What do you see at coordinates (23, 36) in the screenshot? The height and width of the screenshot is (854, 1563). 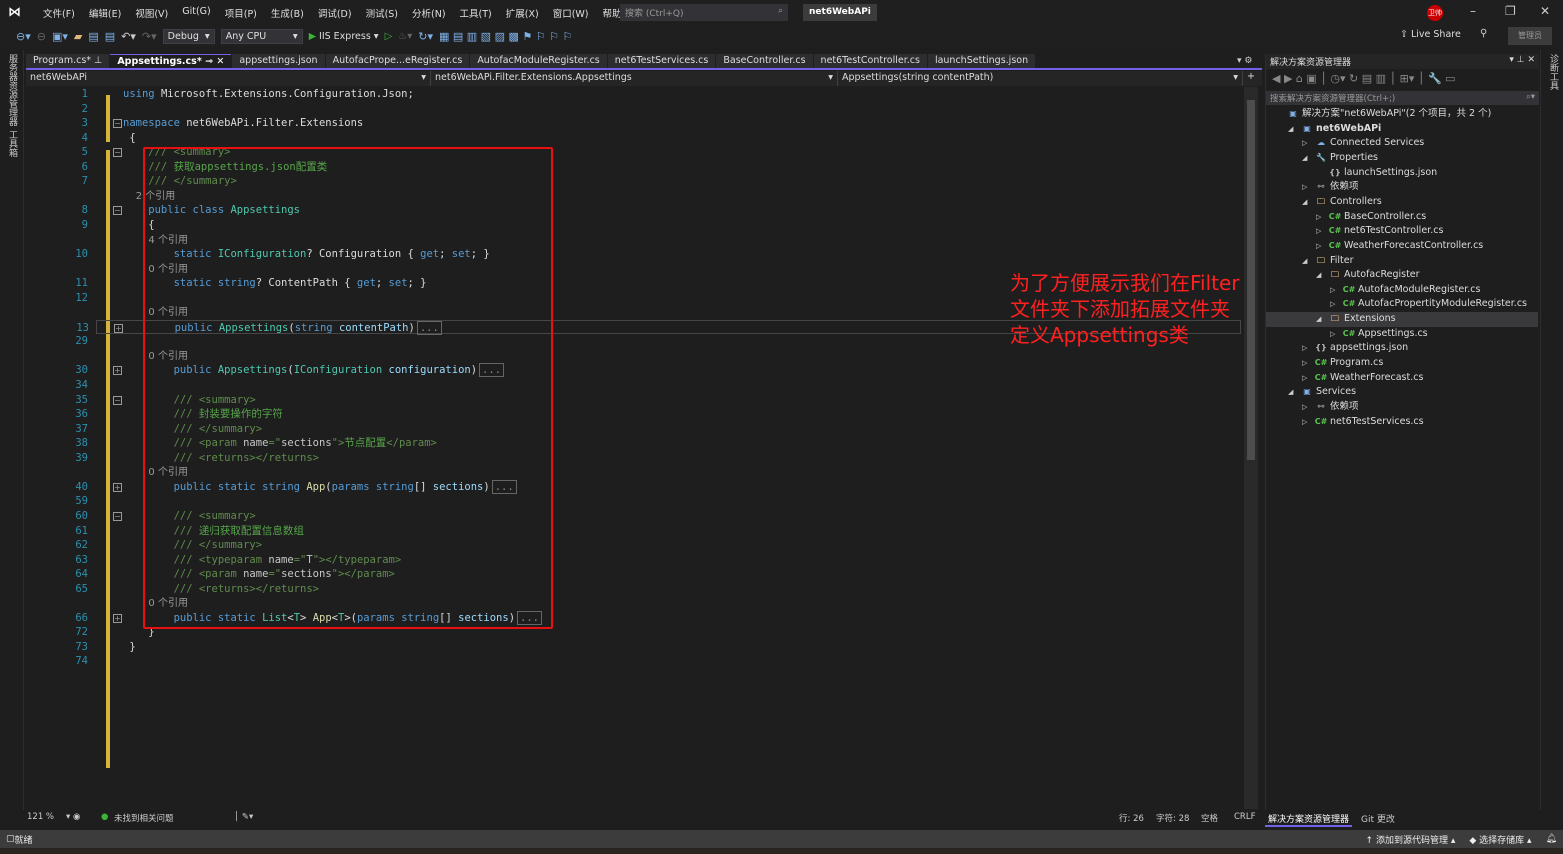 I see `back-icon: ⊖▾` at bounding box center [23, 36].